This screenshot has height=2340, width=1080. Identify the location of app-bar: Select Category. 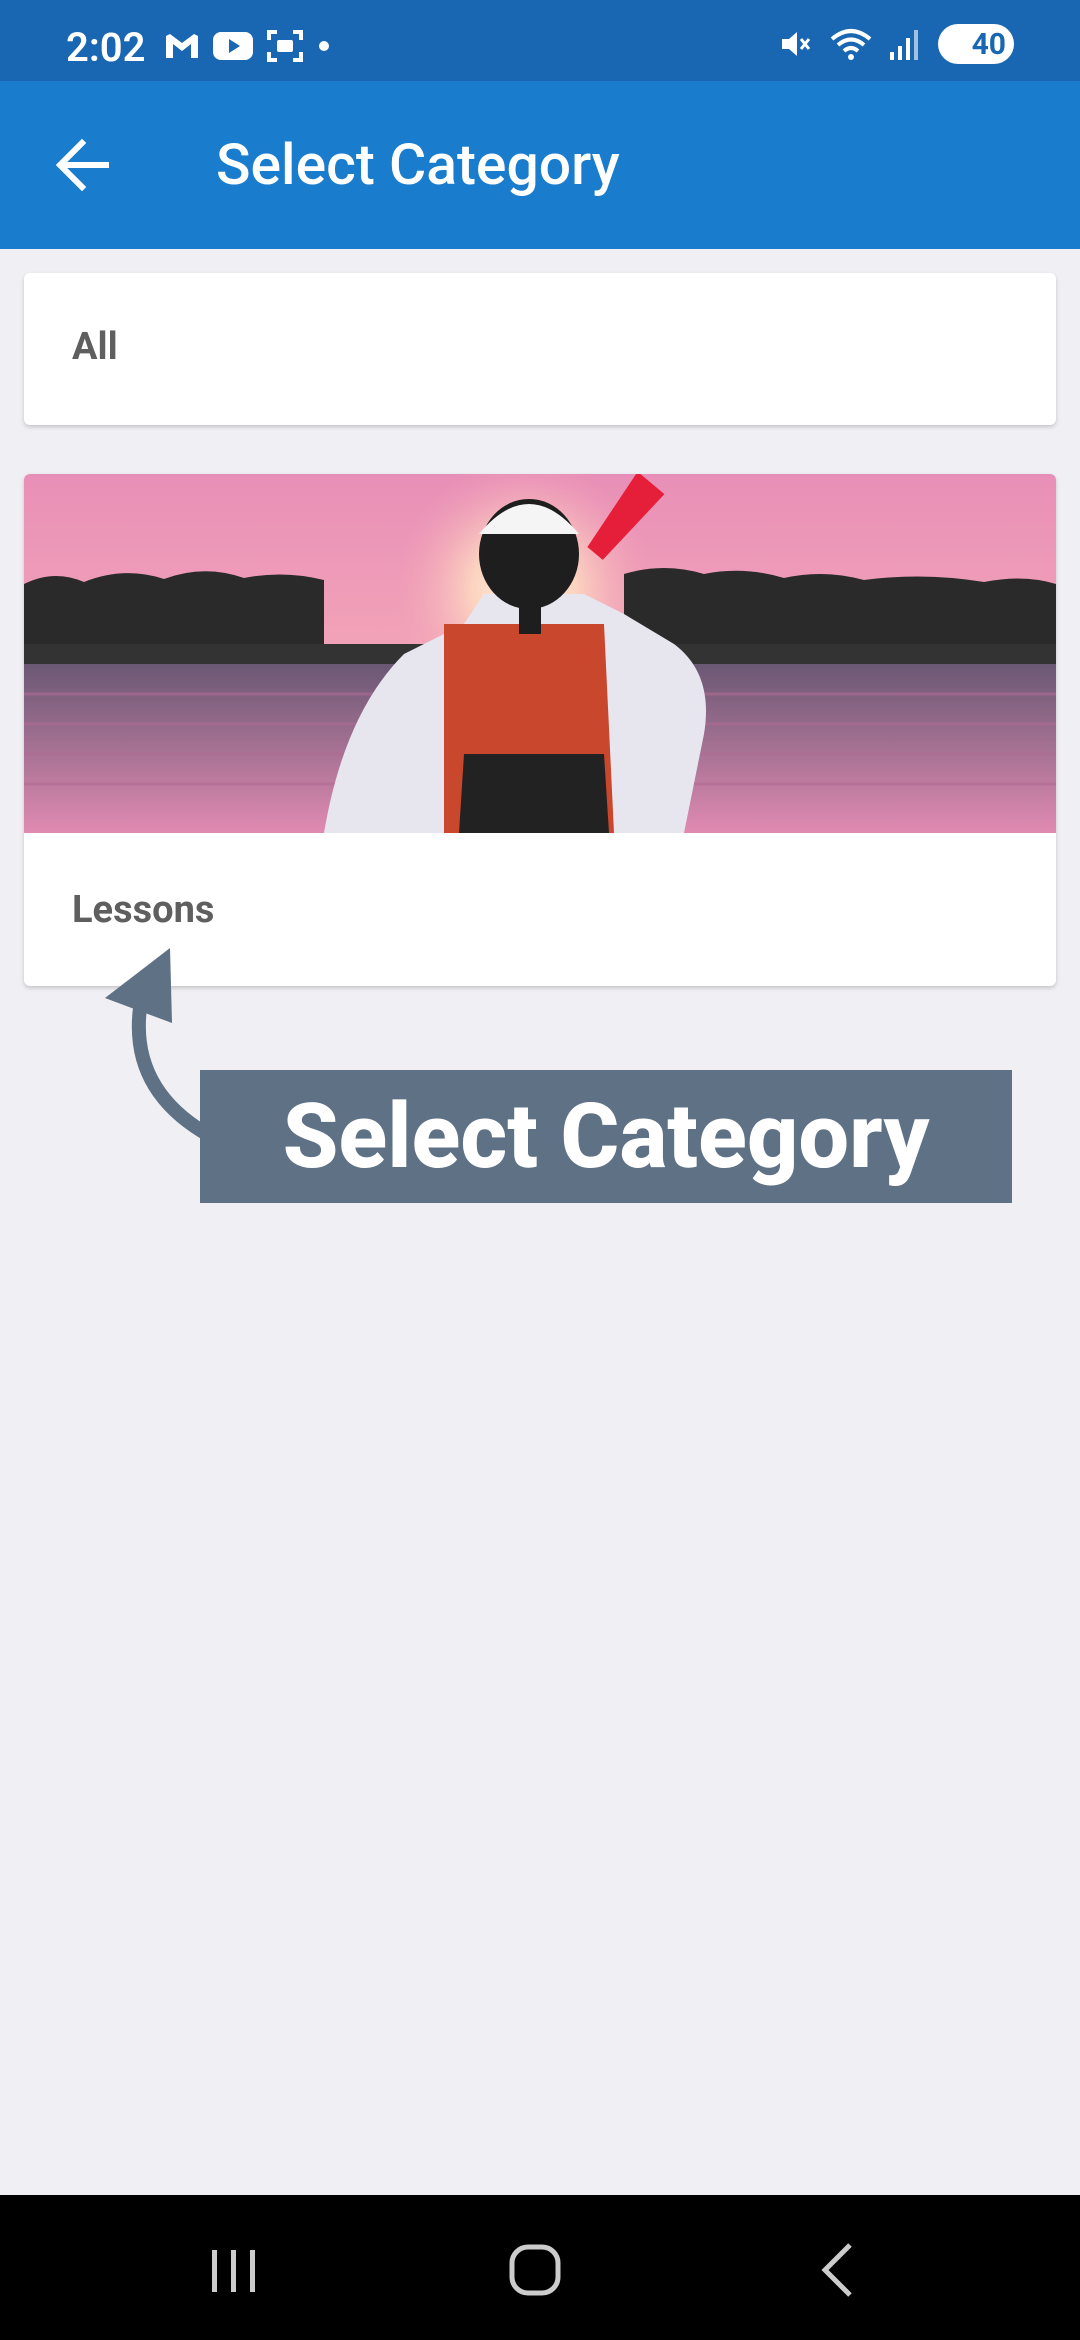
(540, 165).